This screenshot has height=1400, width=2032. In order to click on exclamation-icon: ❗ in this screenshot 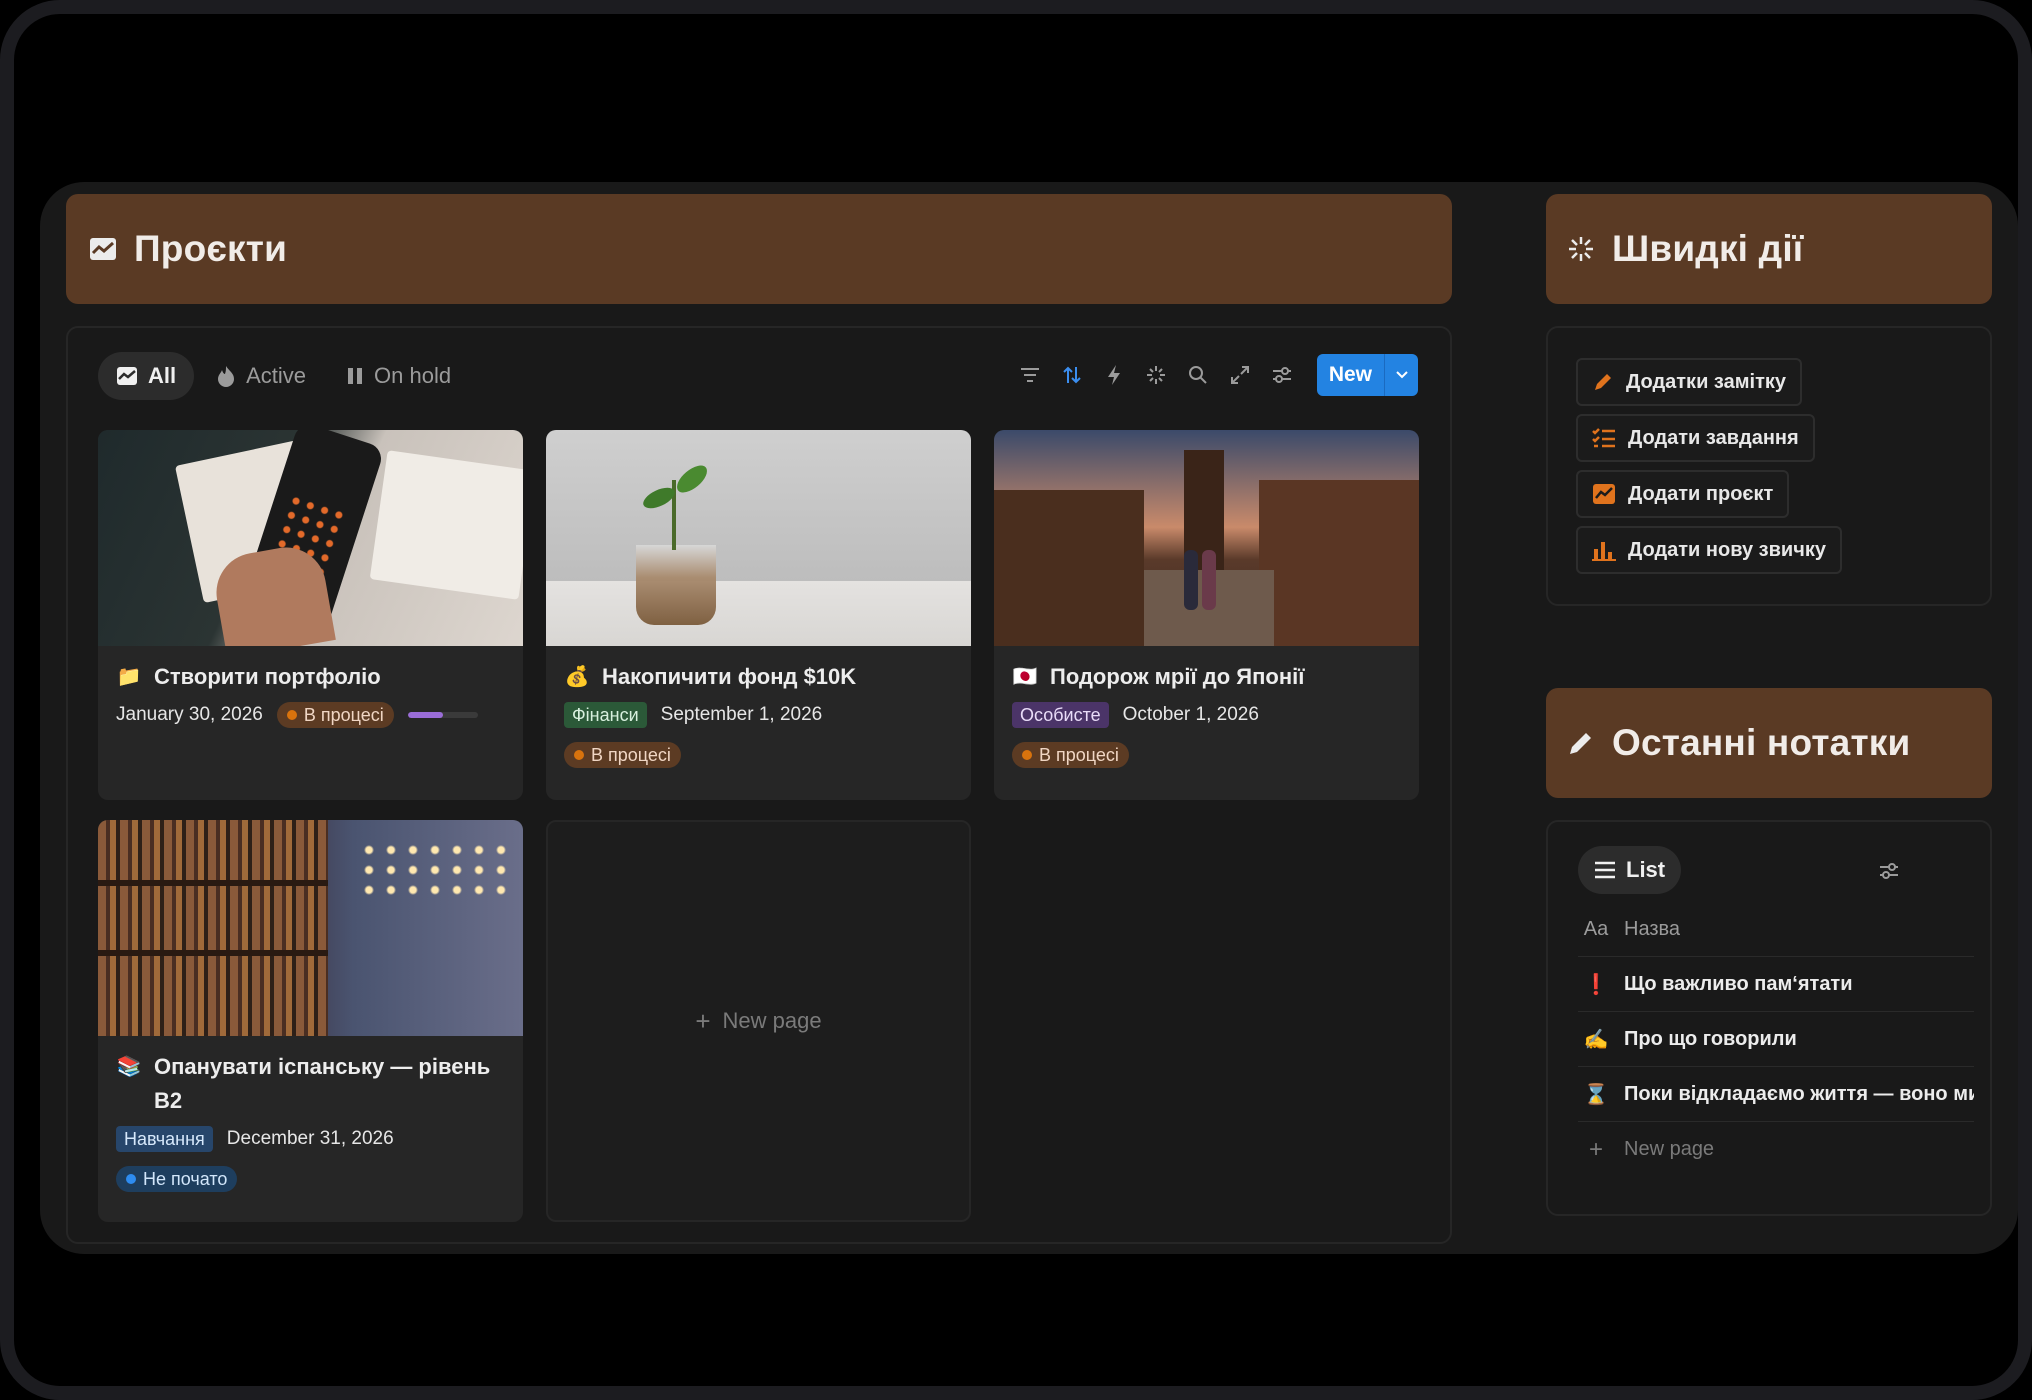, I will do `click(1596, 984)`.